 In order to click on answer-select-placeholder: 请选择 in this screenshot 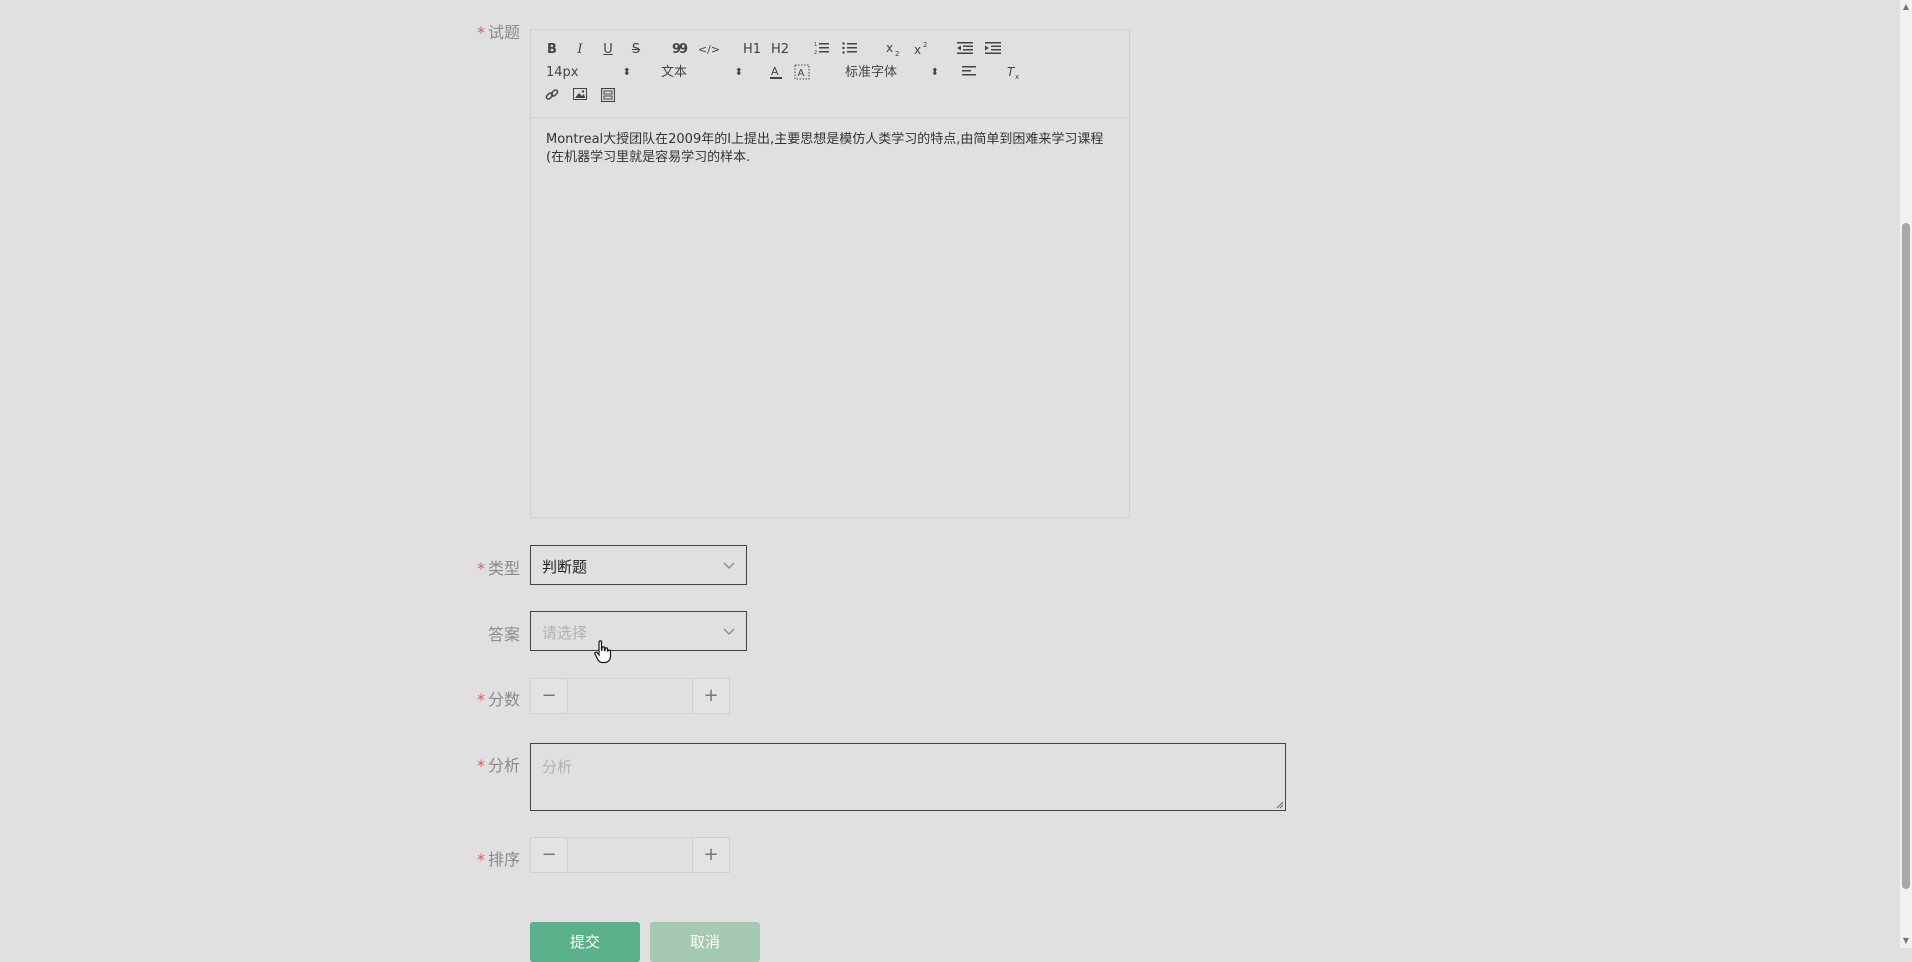, I will do `click(565, 633)`.